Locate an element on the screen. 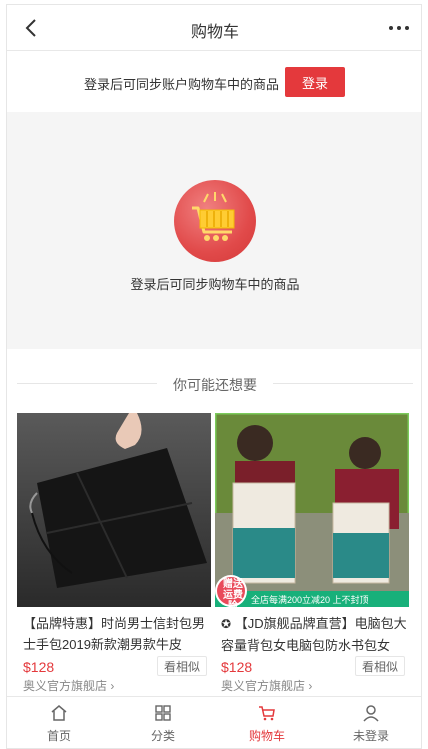  product-name-text: 【JD旗舰品牌直营】电脑包大容量背包女电脑包防水书包女 is located at coordinates (314, 634).